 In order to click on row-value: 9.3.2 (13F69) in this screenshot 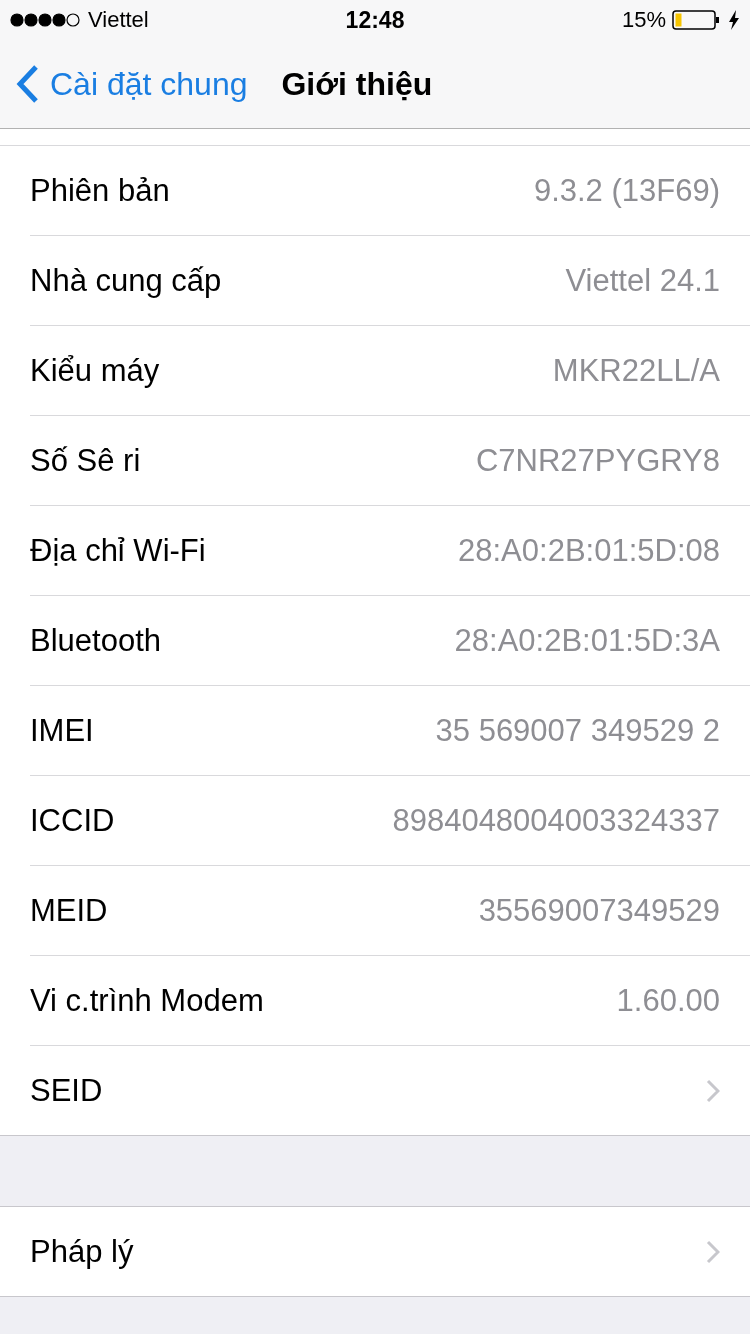, I will do `click(626, 190)`.